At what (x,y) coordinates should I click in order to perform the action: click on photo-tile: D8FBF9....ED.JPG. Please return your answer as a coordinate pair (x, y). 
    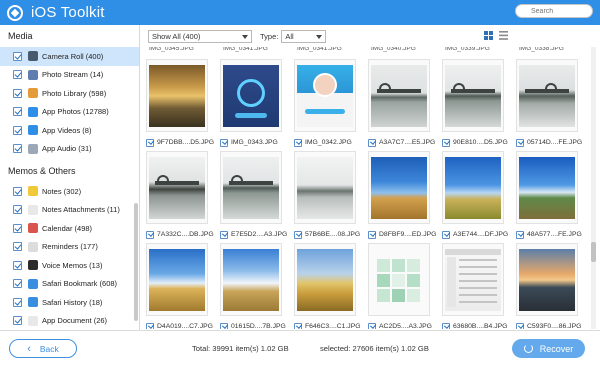
    Looking at the image, I should click on (399, 196).